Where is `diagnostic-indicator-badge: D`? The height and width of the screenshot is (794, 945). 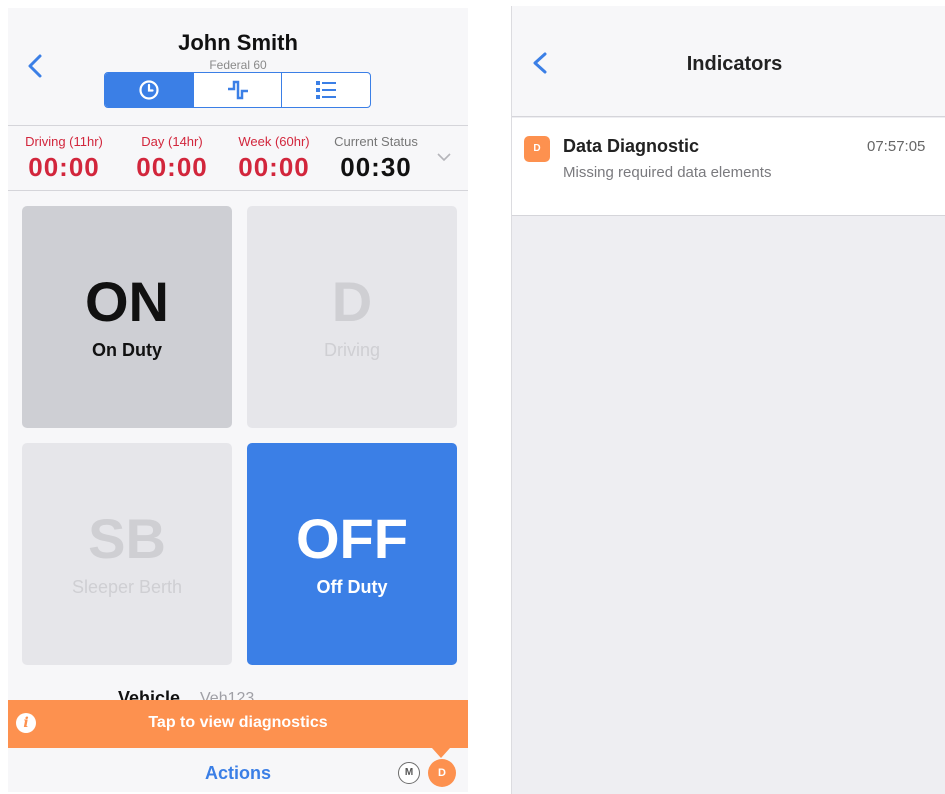 diagnostic-indicator-badge: D is located at coordinates (442, 773).